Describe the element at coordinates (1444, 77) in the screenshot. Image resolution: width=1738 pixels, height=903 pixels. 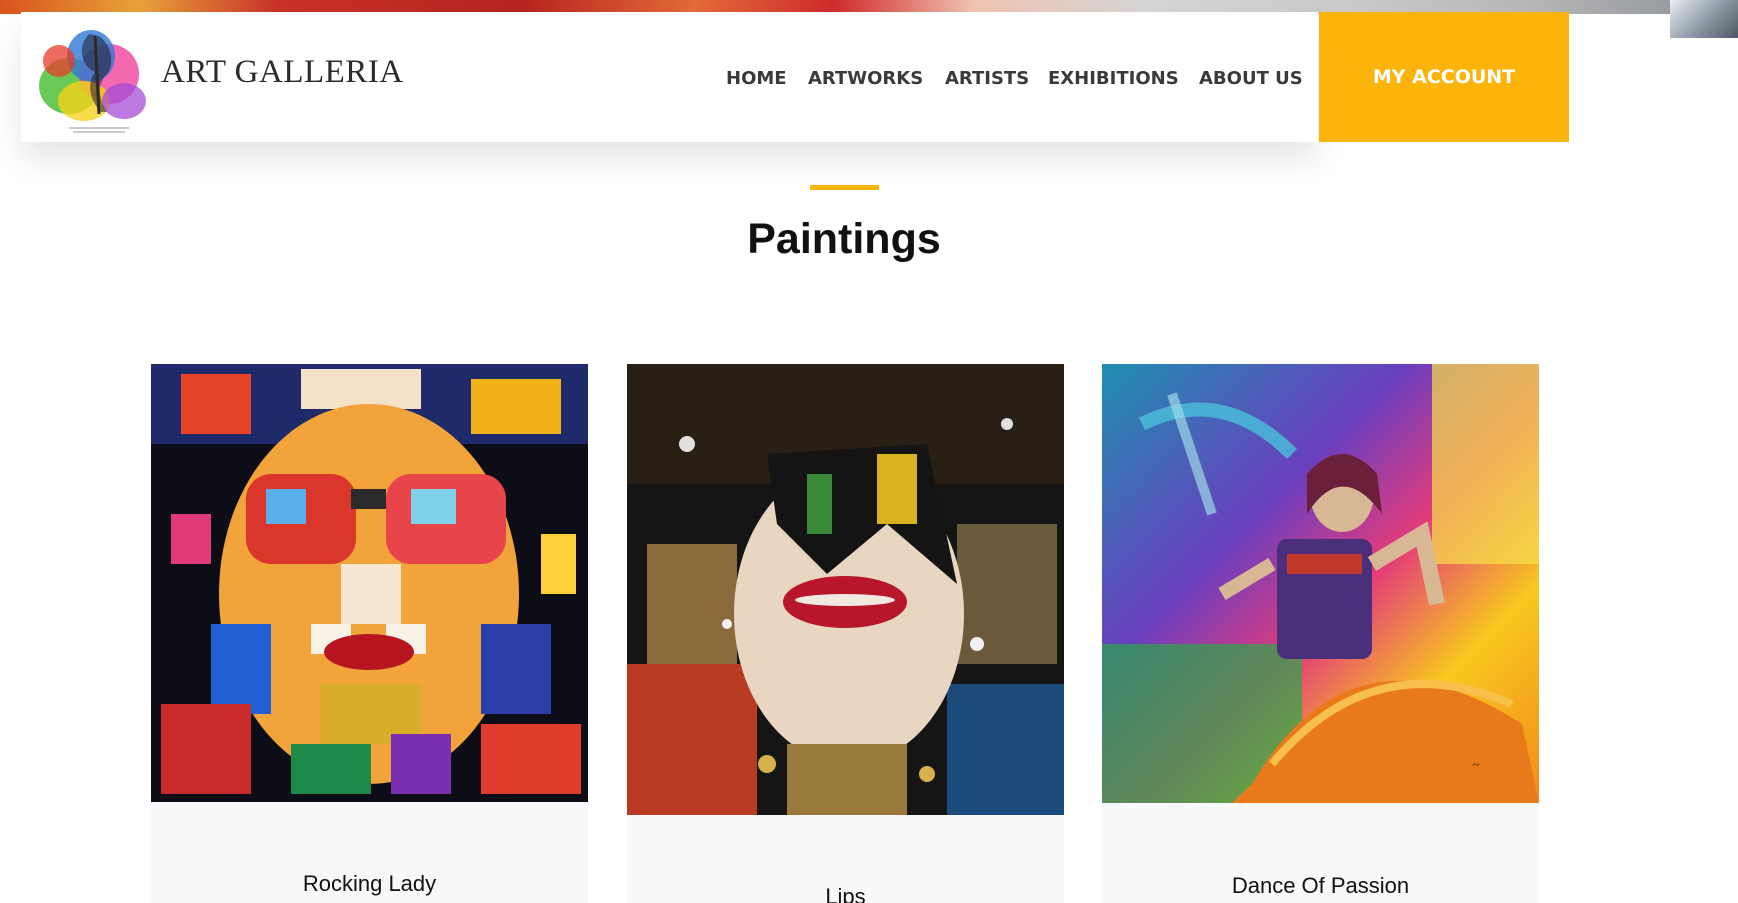
I see `my-account-button: MY ACCOUNT` at that location.